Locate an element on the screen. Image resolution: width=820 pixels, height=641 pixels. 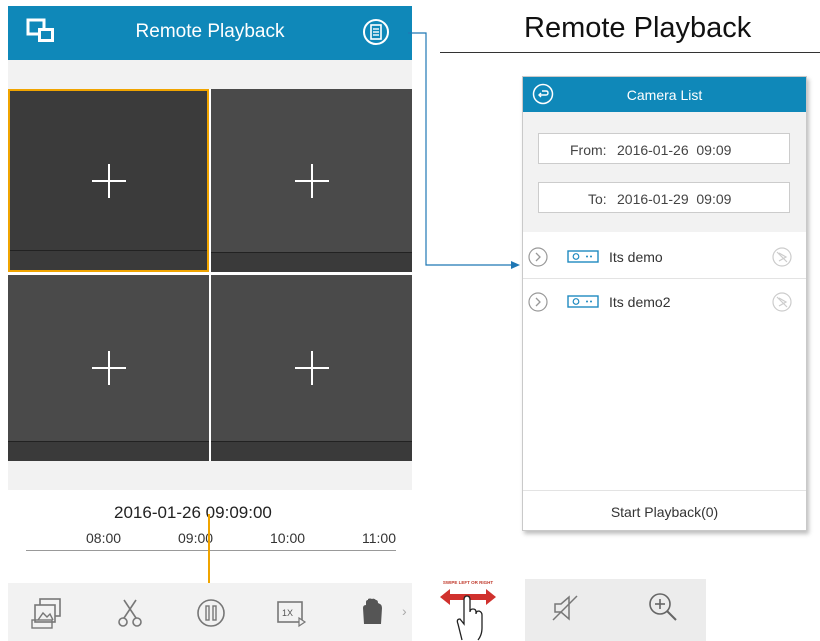
page-title: Remote Playback is located at coordinates (210, 31).